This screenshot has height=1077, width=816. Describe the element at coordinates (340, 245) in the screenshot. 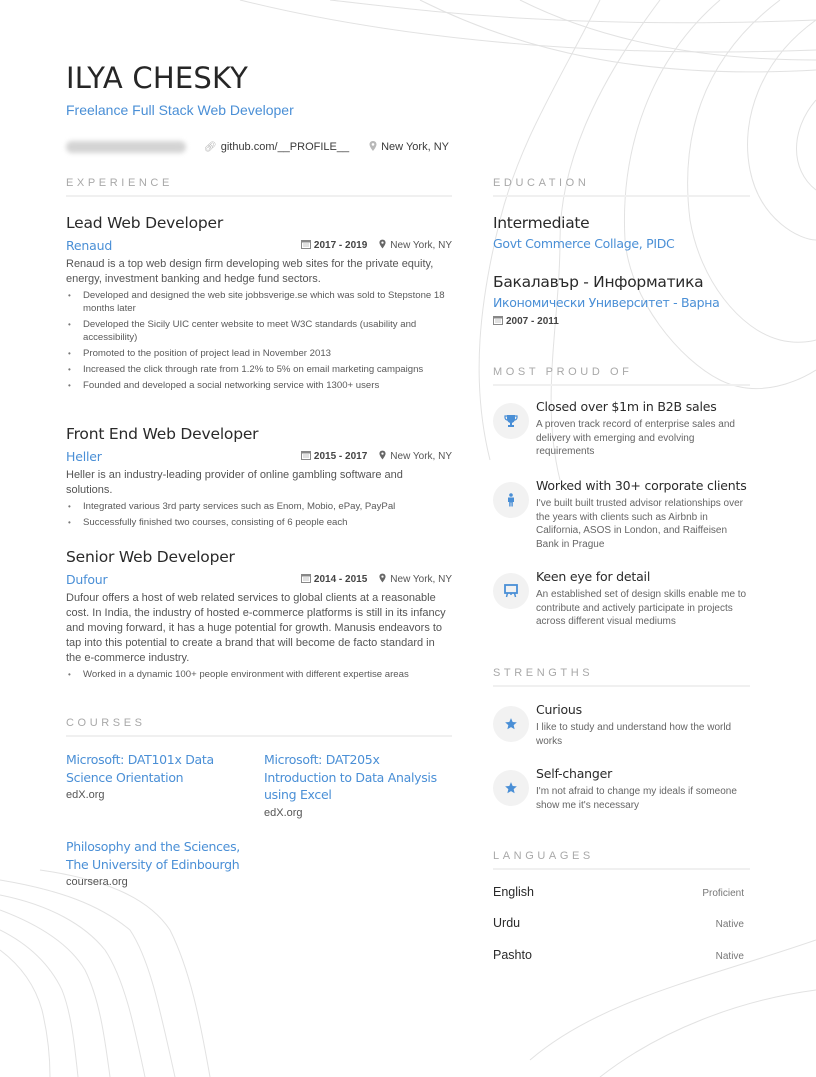

I see `job-dates: 2017 - 2019` at that location.